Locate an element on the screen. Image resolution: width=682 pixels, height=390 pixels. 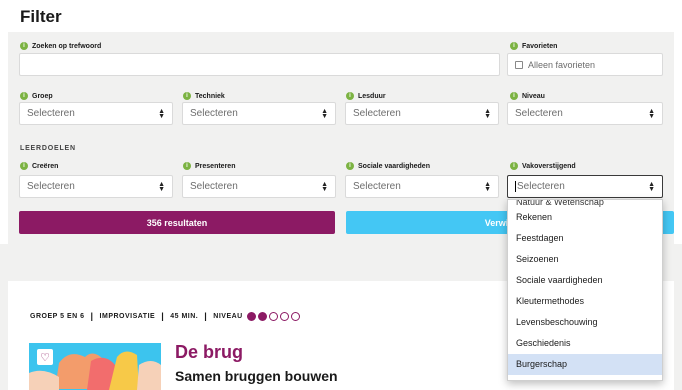
meta-groep: GROEP 5 EN 6 is located at coordinates (57, 316).